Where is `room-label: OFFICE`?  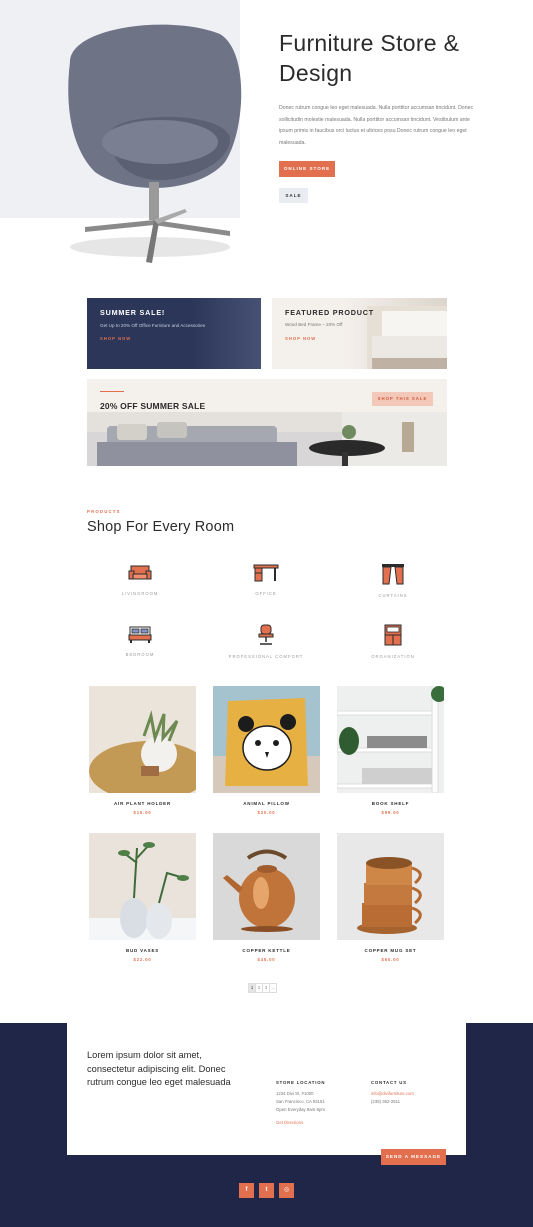
room-label: OFFICE is located at coordinates (266, 593).